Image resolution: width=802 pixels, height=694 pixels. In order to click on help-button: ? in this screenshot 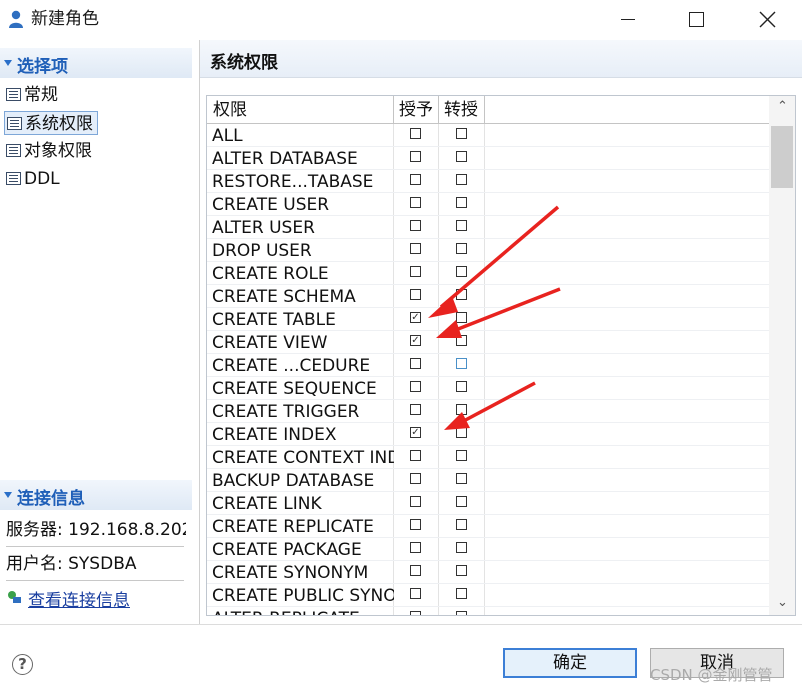, I will do `click(22, 664)`.